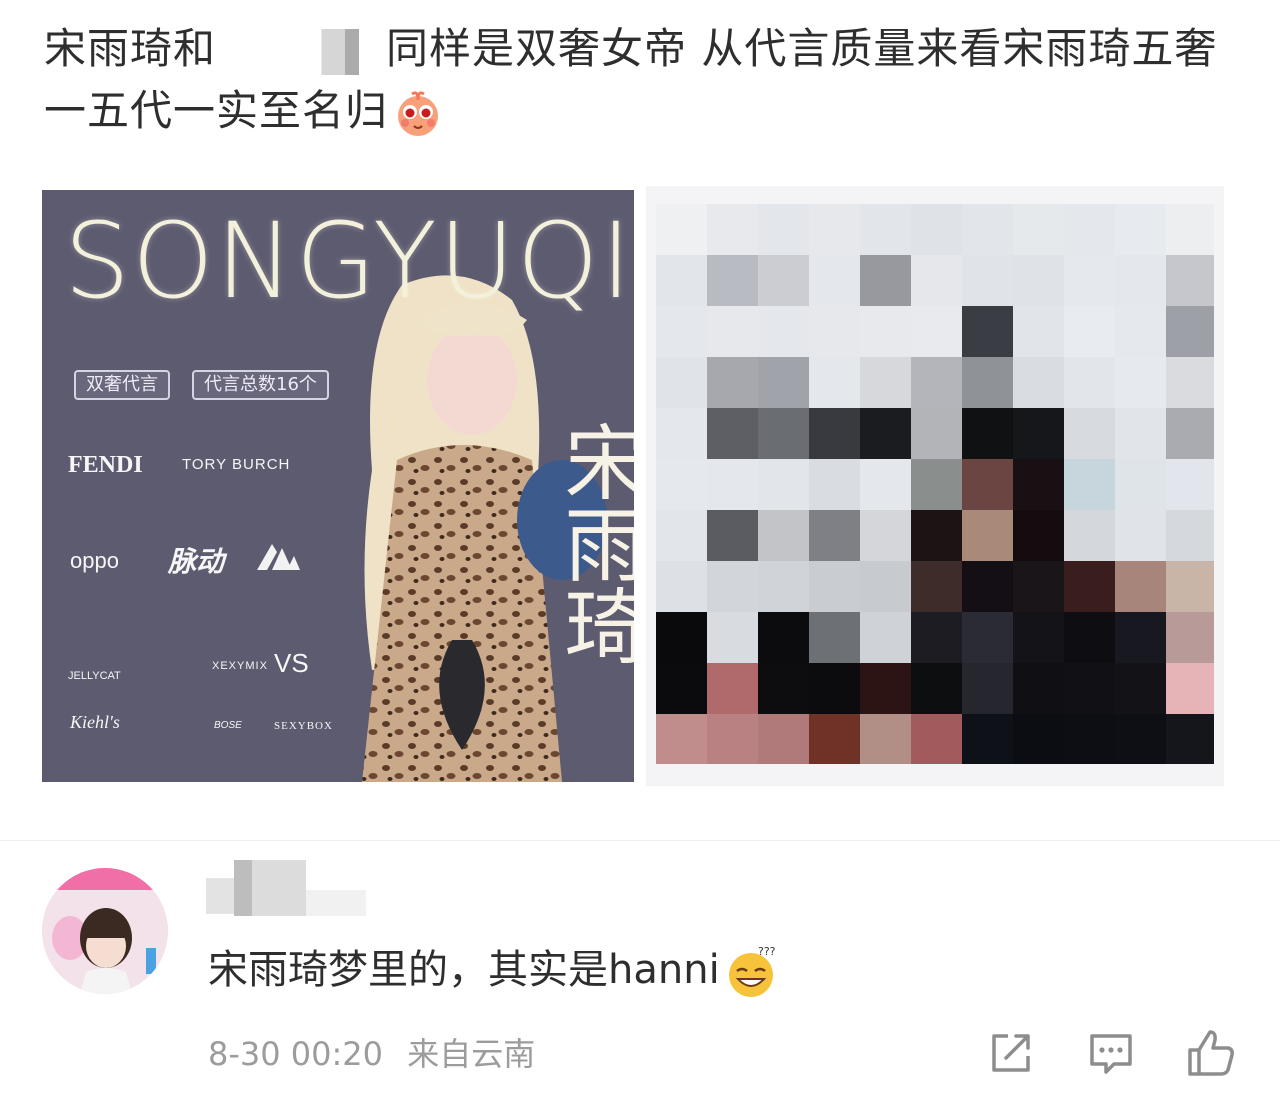  I want to click on brand-bose: BOSE, so click(228, 725).